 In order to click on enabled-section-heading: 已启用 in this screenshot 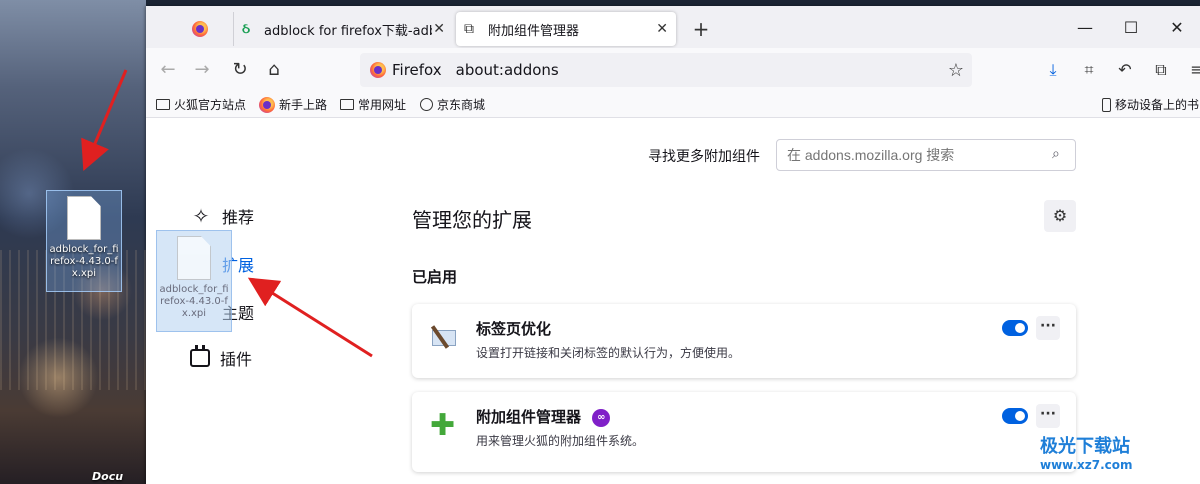, I will do `click(435, 277)`.